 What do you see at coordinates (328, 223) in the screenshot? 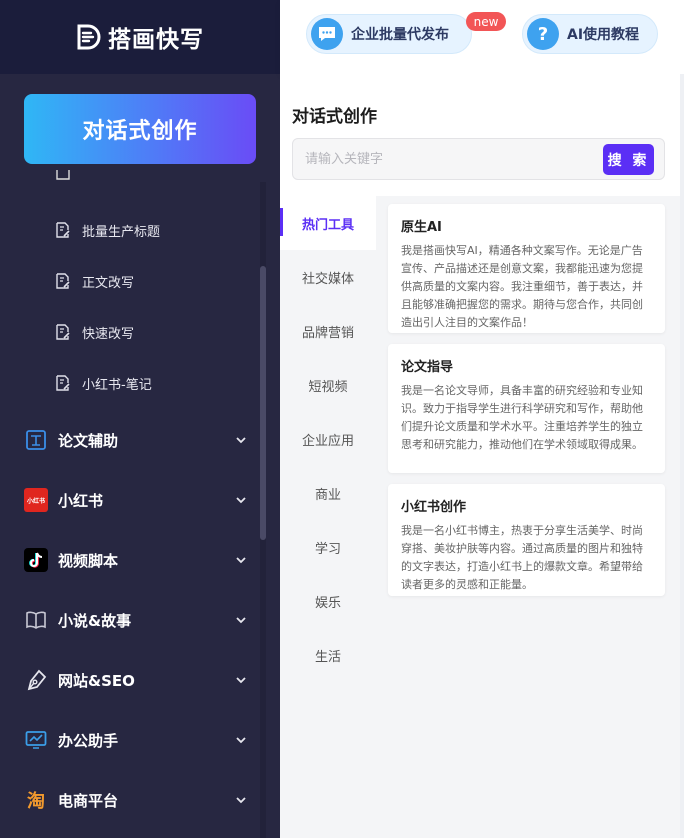
I see `tab-hot-tools: 热门工具` at bounding box center [328, 223].